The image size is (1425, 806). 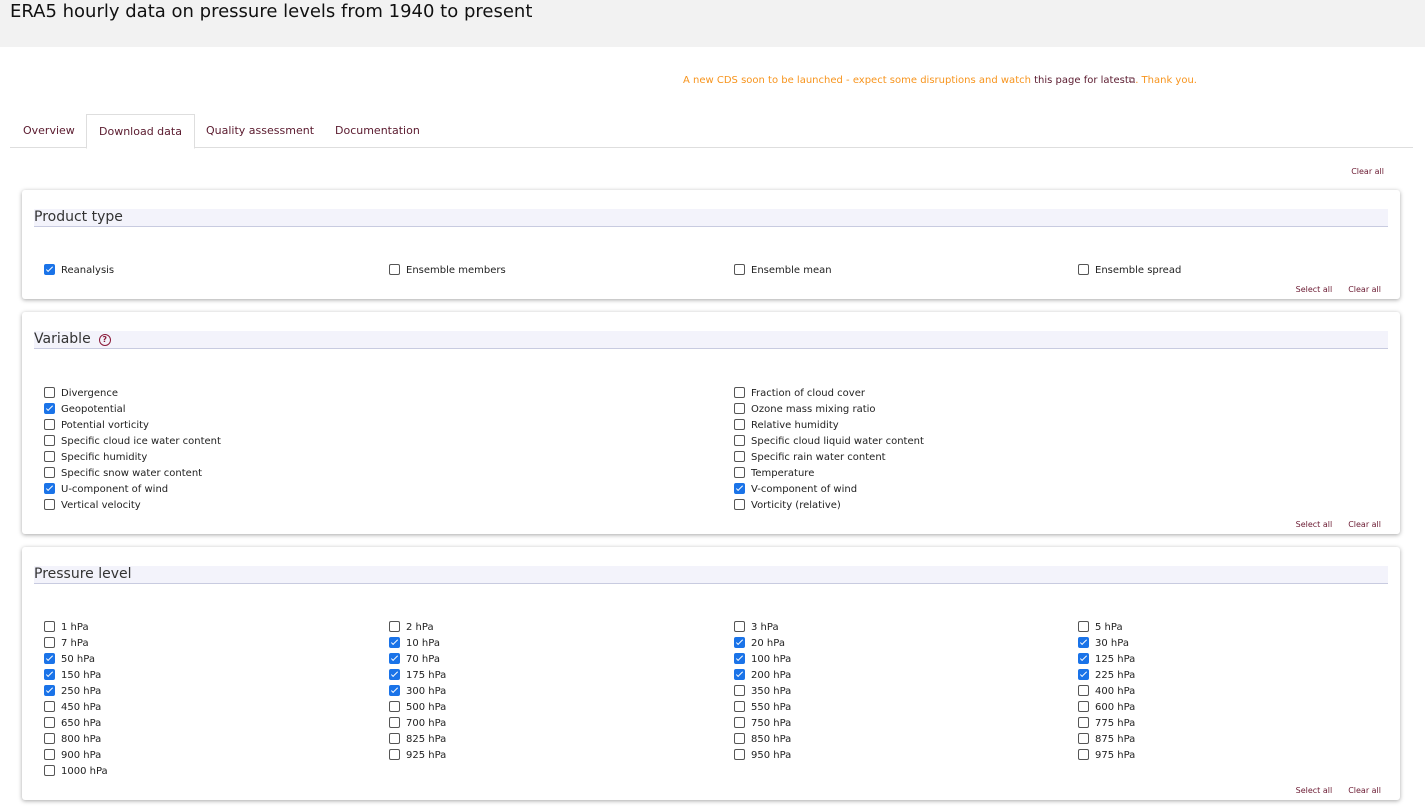 I want to click on pressure-level-option: 775 hPa, so click(x=1106, y=724).